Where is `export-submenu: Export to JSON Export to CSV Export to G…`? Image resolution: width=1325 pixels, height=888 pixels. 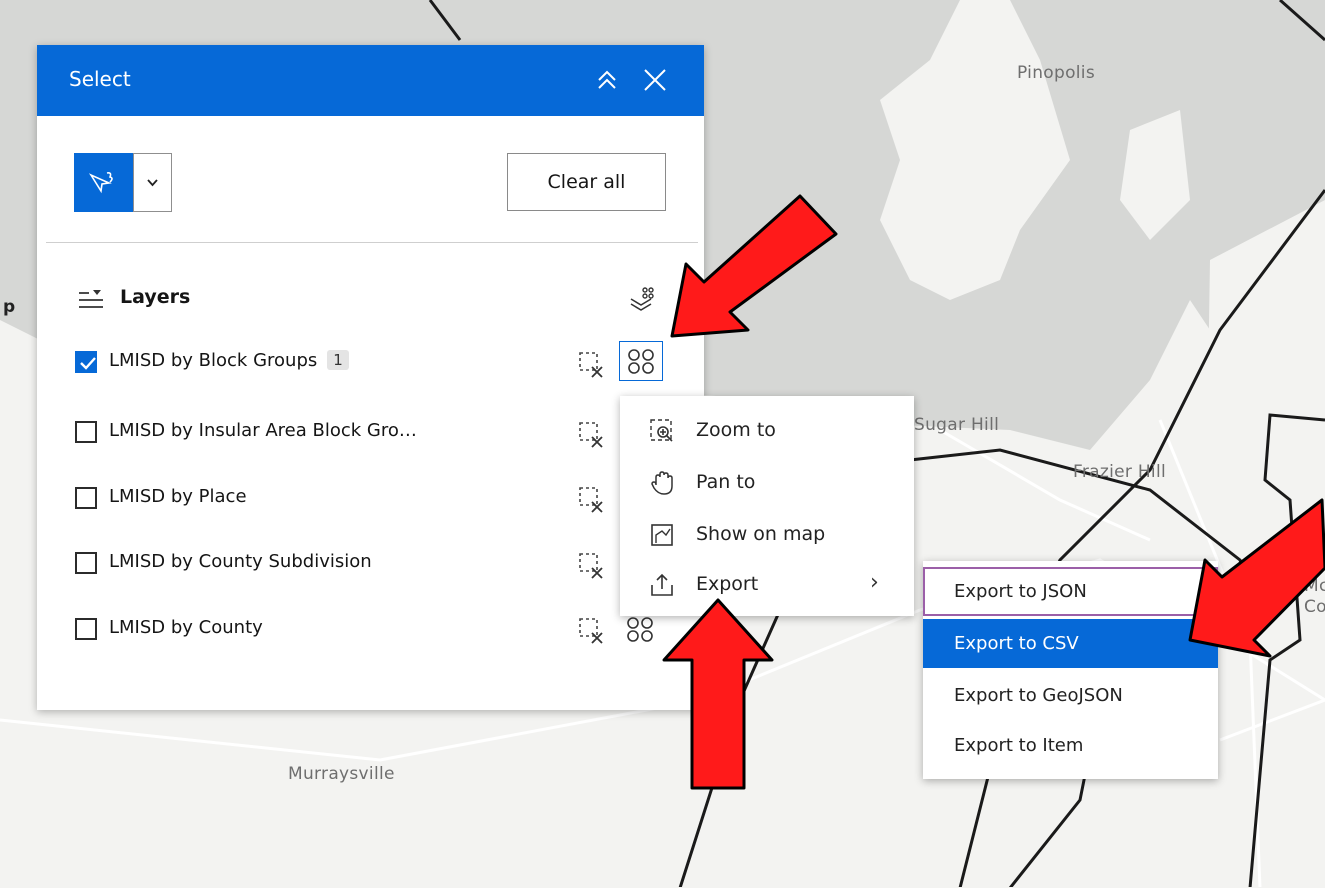
export-submenu: Export to JSON Export to CSV Export to G… is located at coordinates (1070, 670).